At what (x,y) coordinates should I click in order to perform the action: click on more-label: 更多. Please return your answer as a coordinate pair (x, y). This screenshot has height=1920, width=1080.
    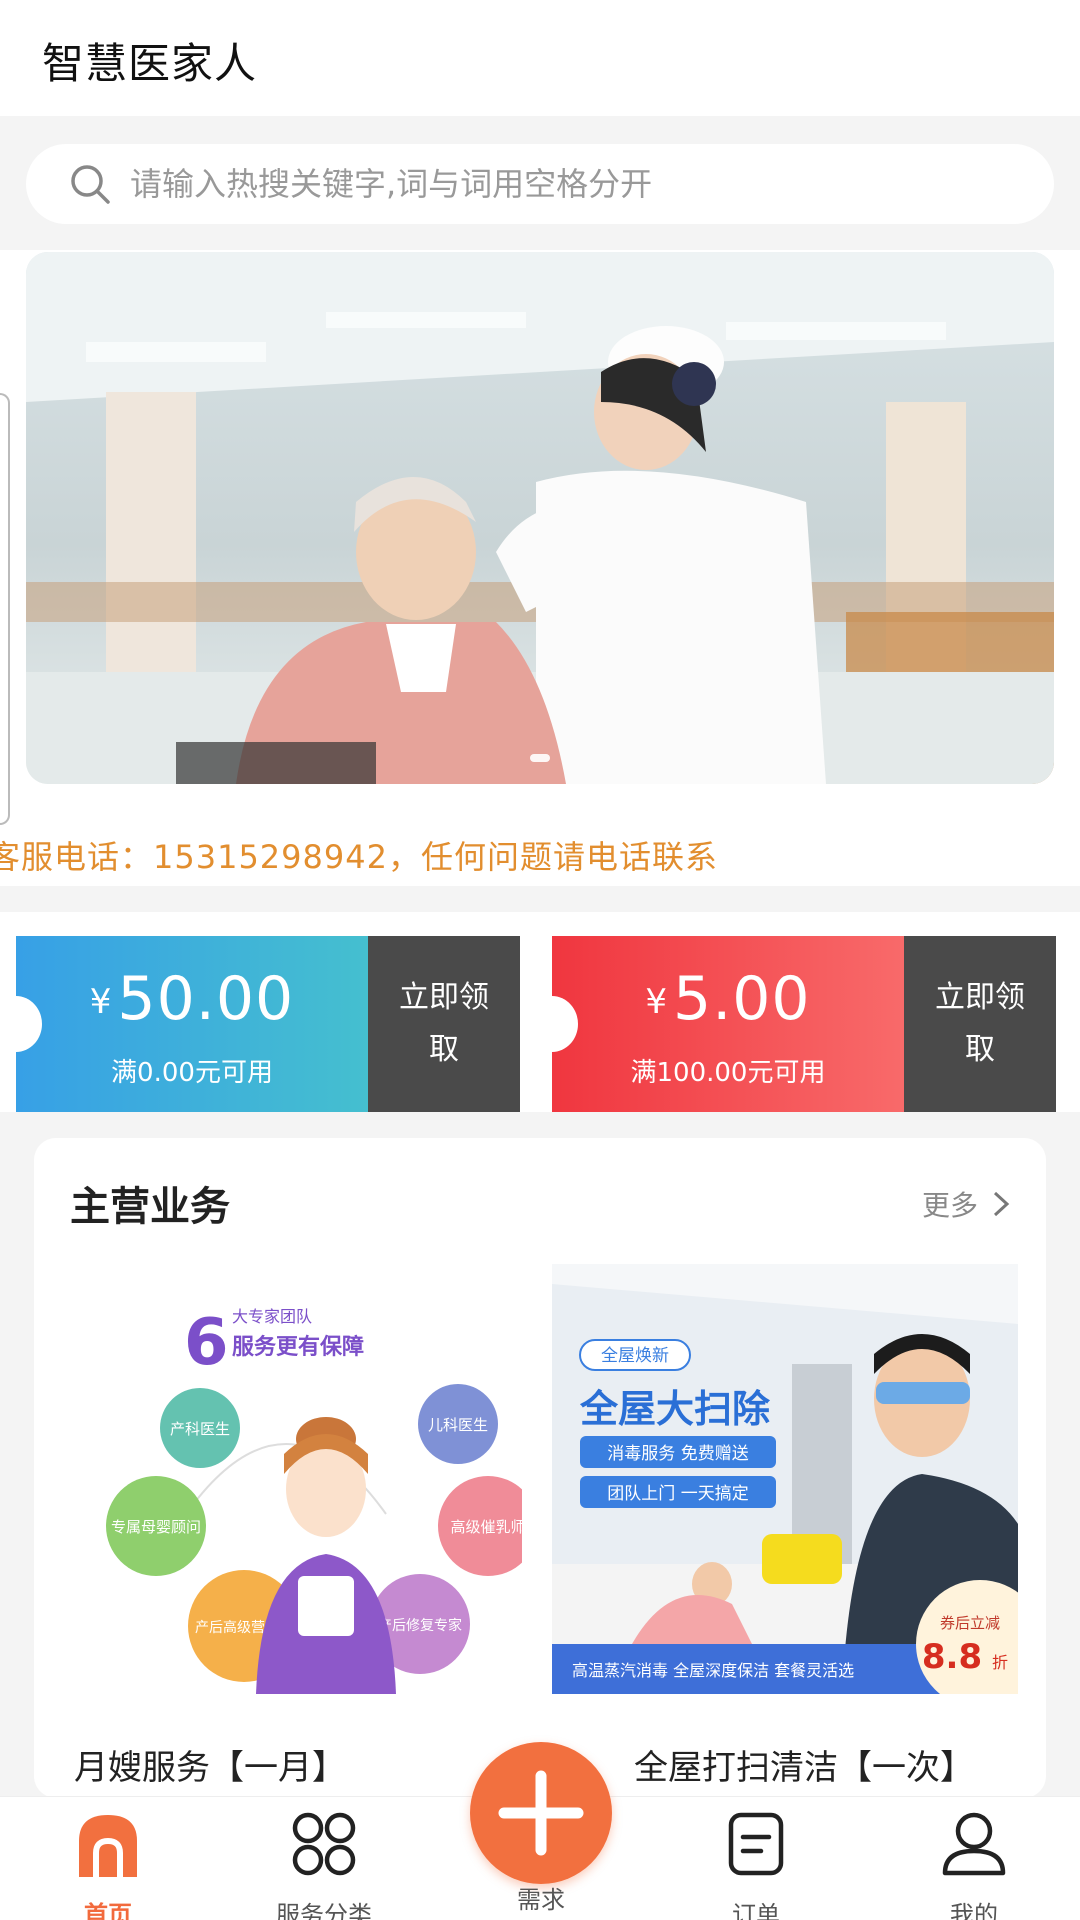
    Looking at the image, I should click on (949, 1205).